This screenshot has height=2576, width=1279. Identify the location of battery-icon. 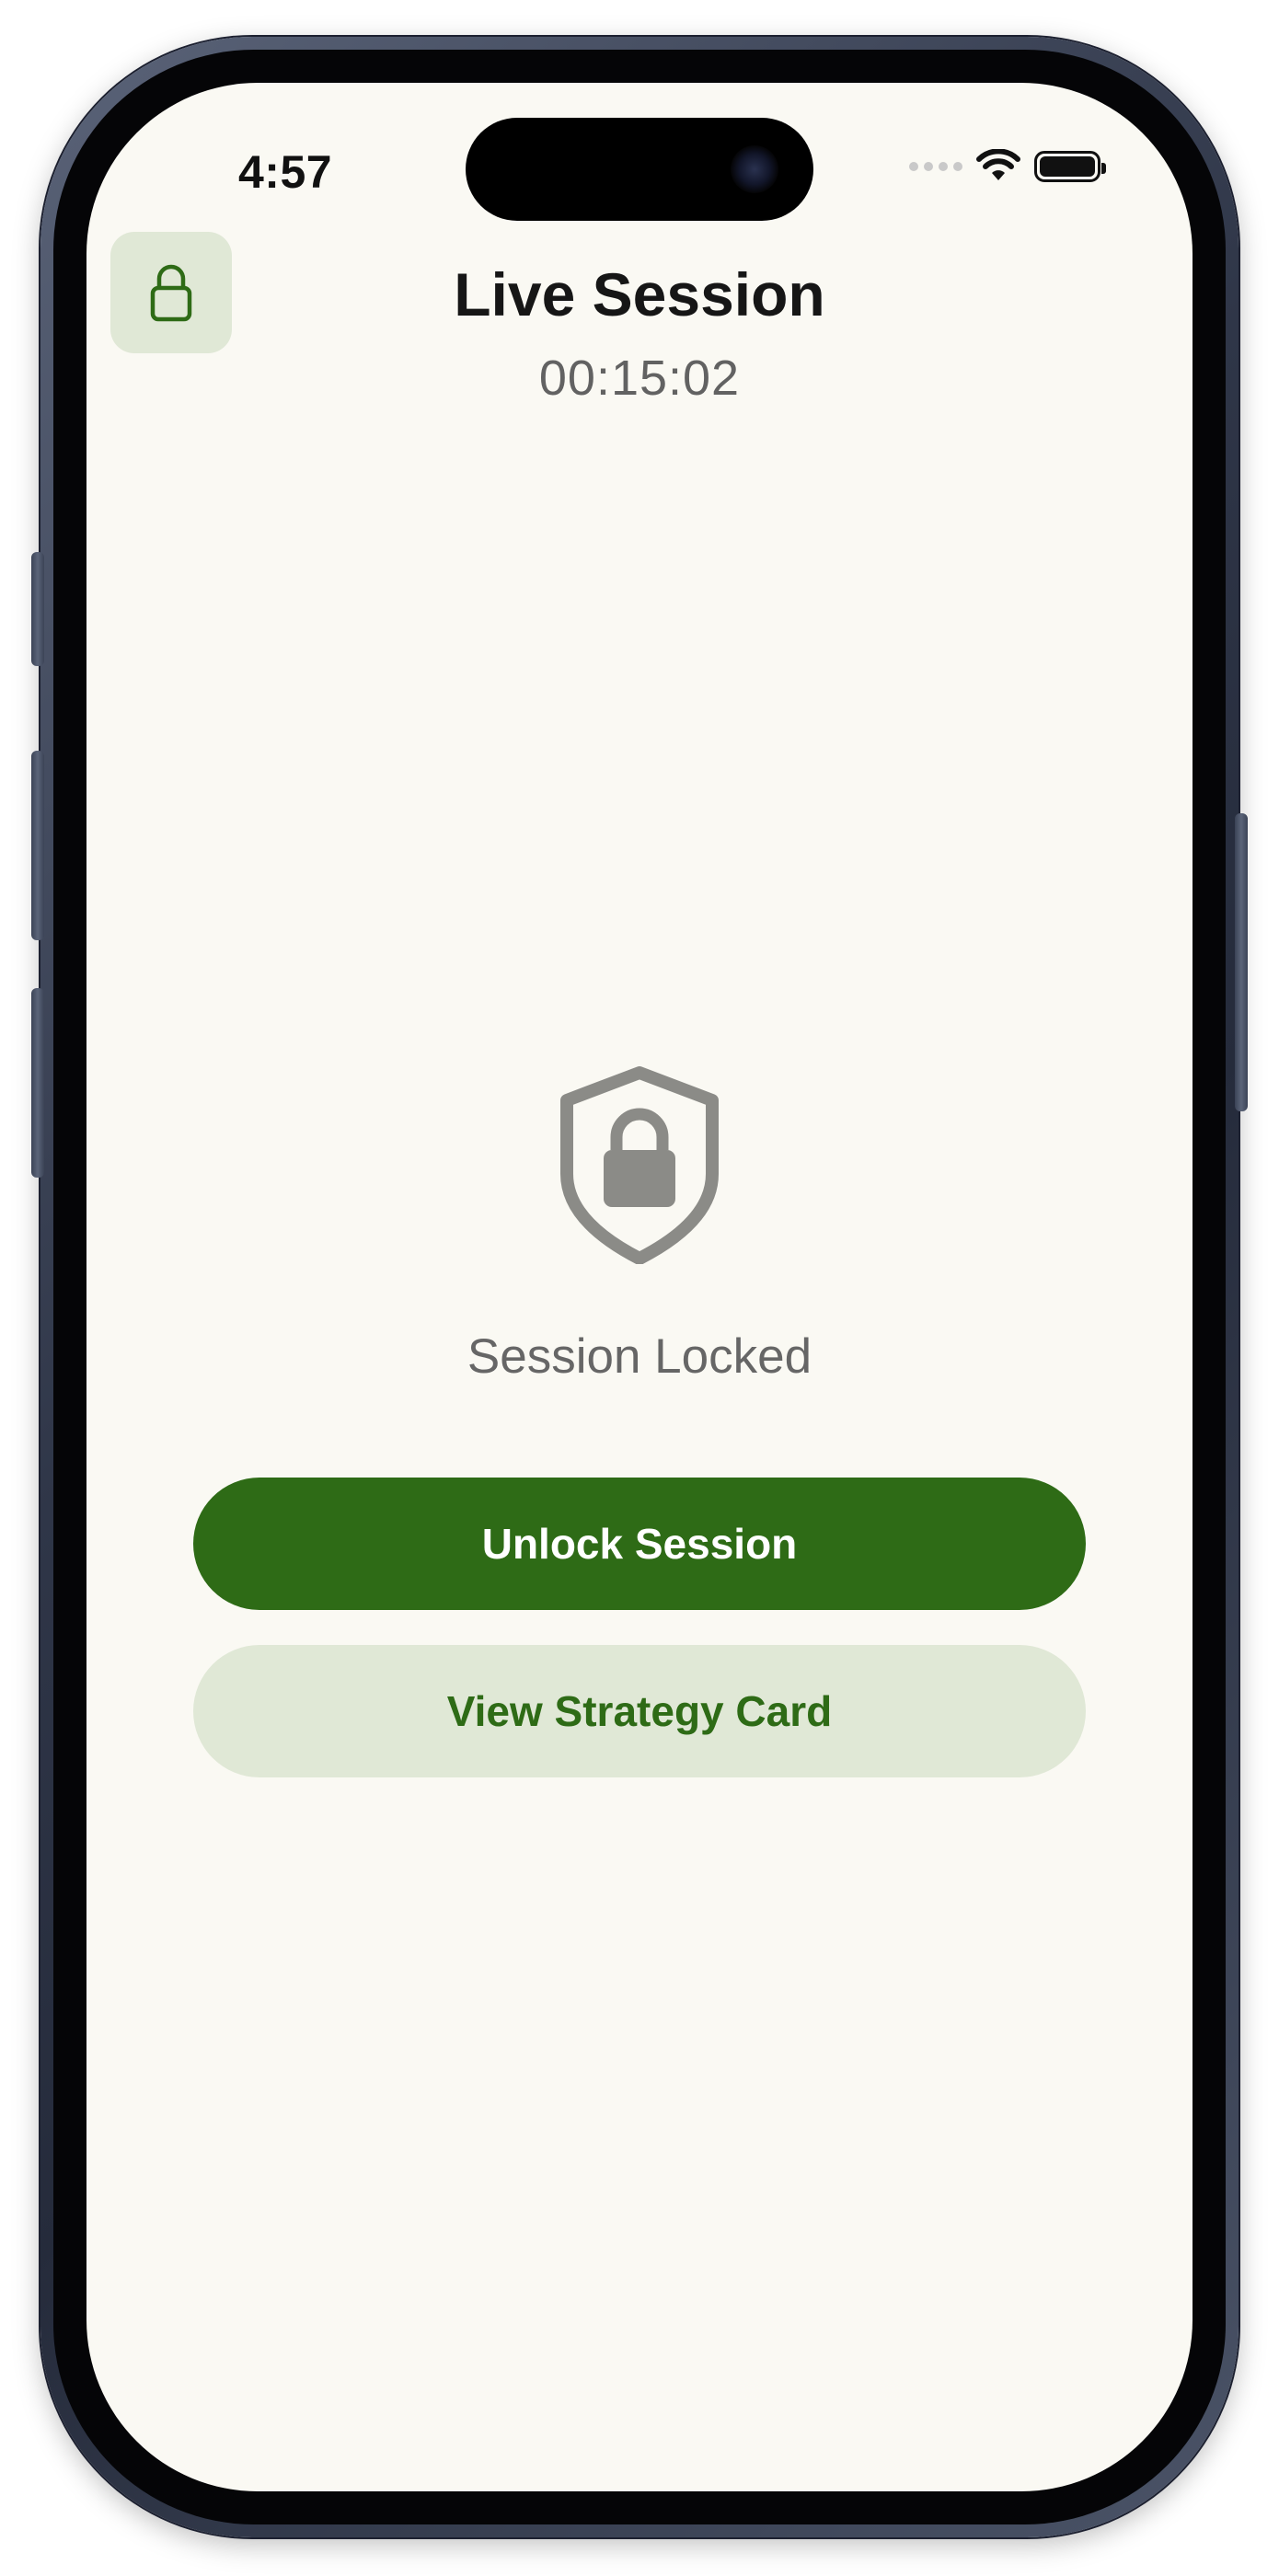
(1070, 166).